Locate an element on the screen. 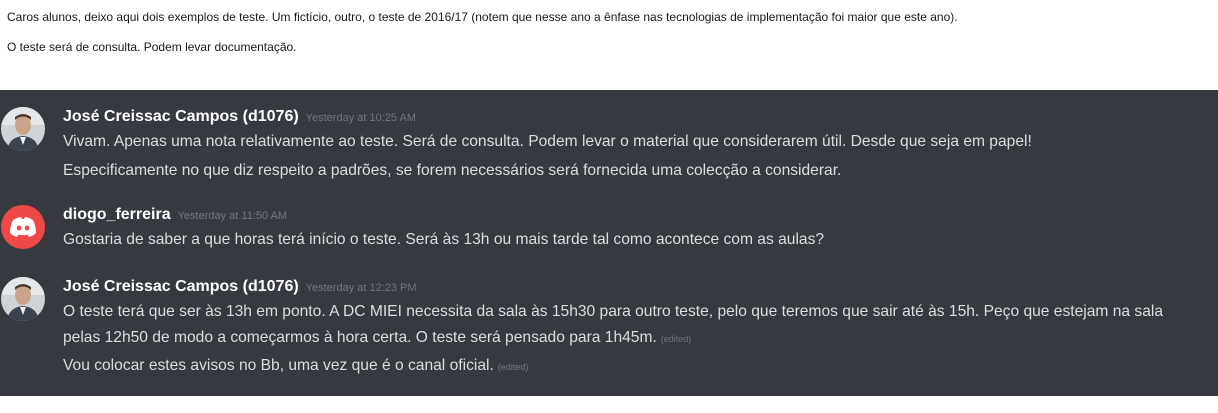  timestamp: Yesterday at 10:25 AM is located at coordinates (360, 118).